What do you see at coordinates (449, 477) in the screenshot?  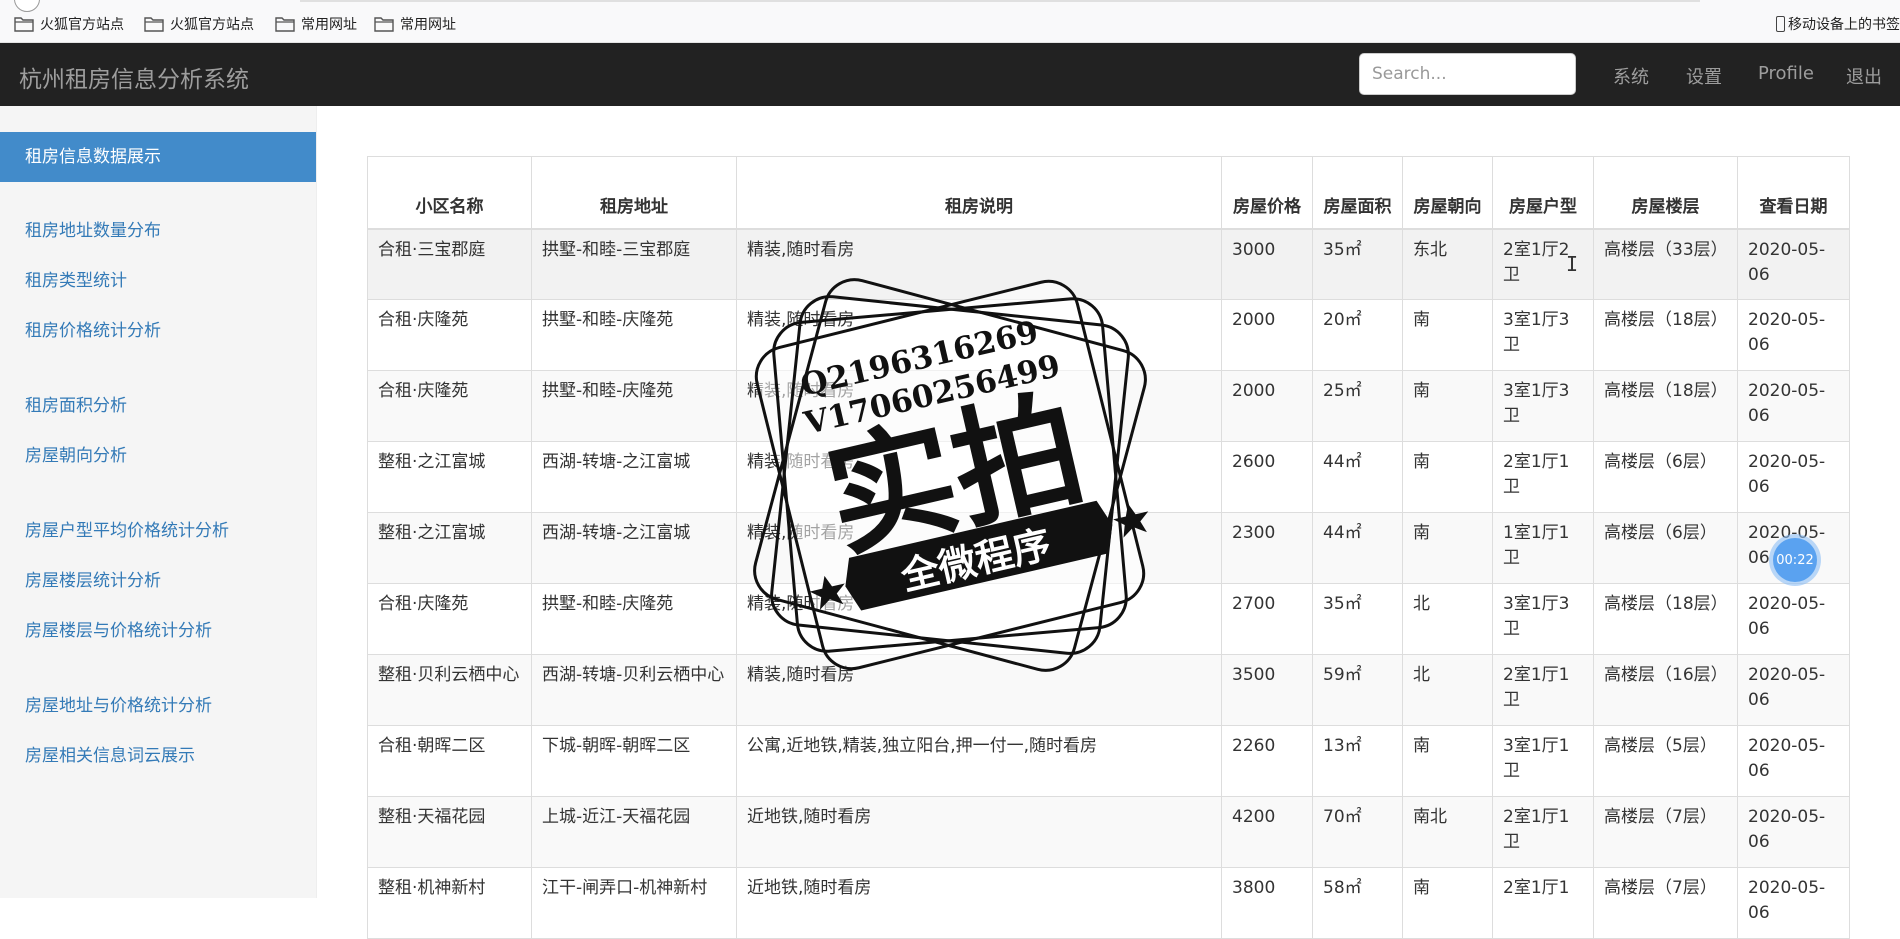 I see `table-cell: 整租·之江富城` at bounding box center [449, 477].